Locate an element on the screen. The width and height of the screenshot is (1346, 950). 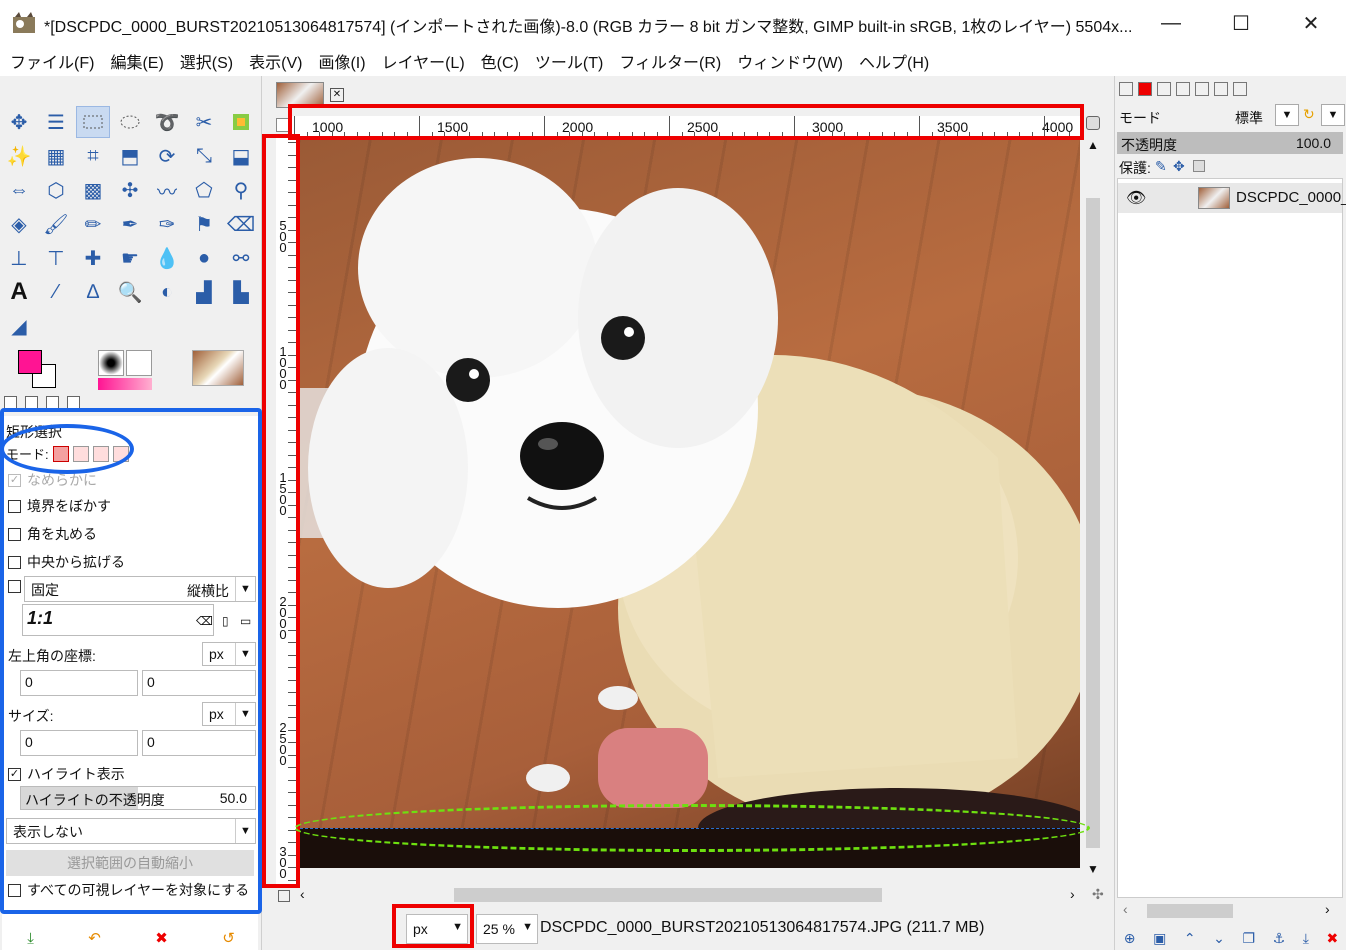
paintbrush-tool-icon: 🖌 is located at coordinates (56, 224).